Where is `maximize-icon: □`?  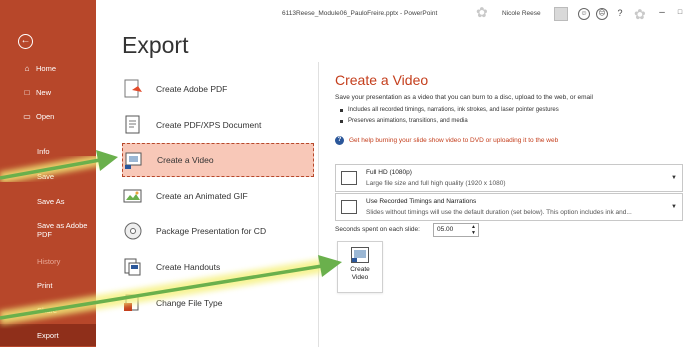 maximize-icon: □ is located at coordinates (680, 14).